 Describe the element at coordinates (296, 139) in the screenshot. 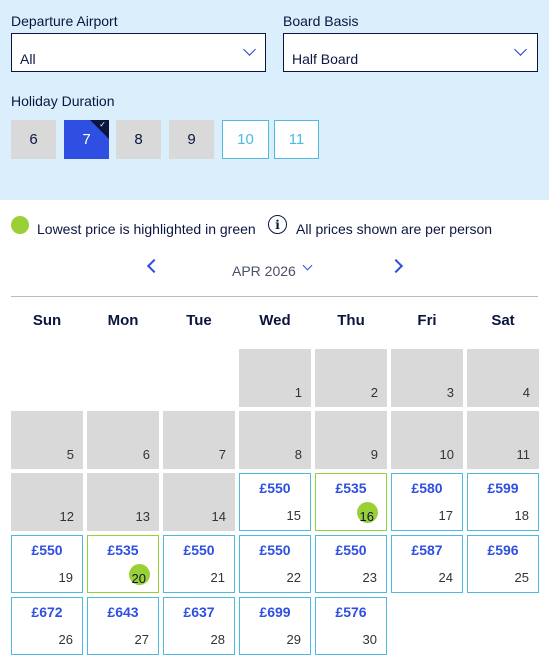

I see `duration-option-11: 11` at that location.